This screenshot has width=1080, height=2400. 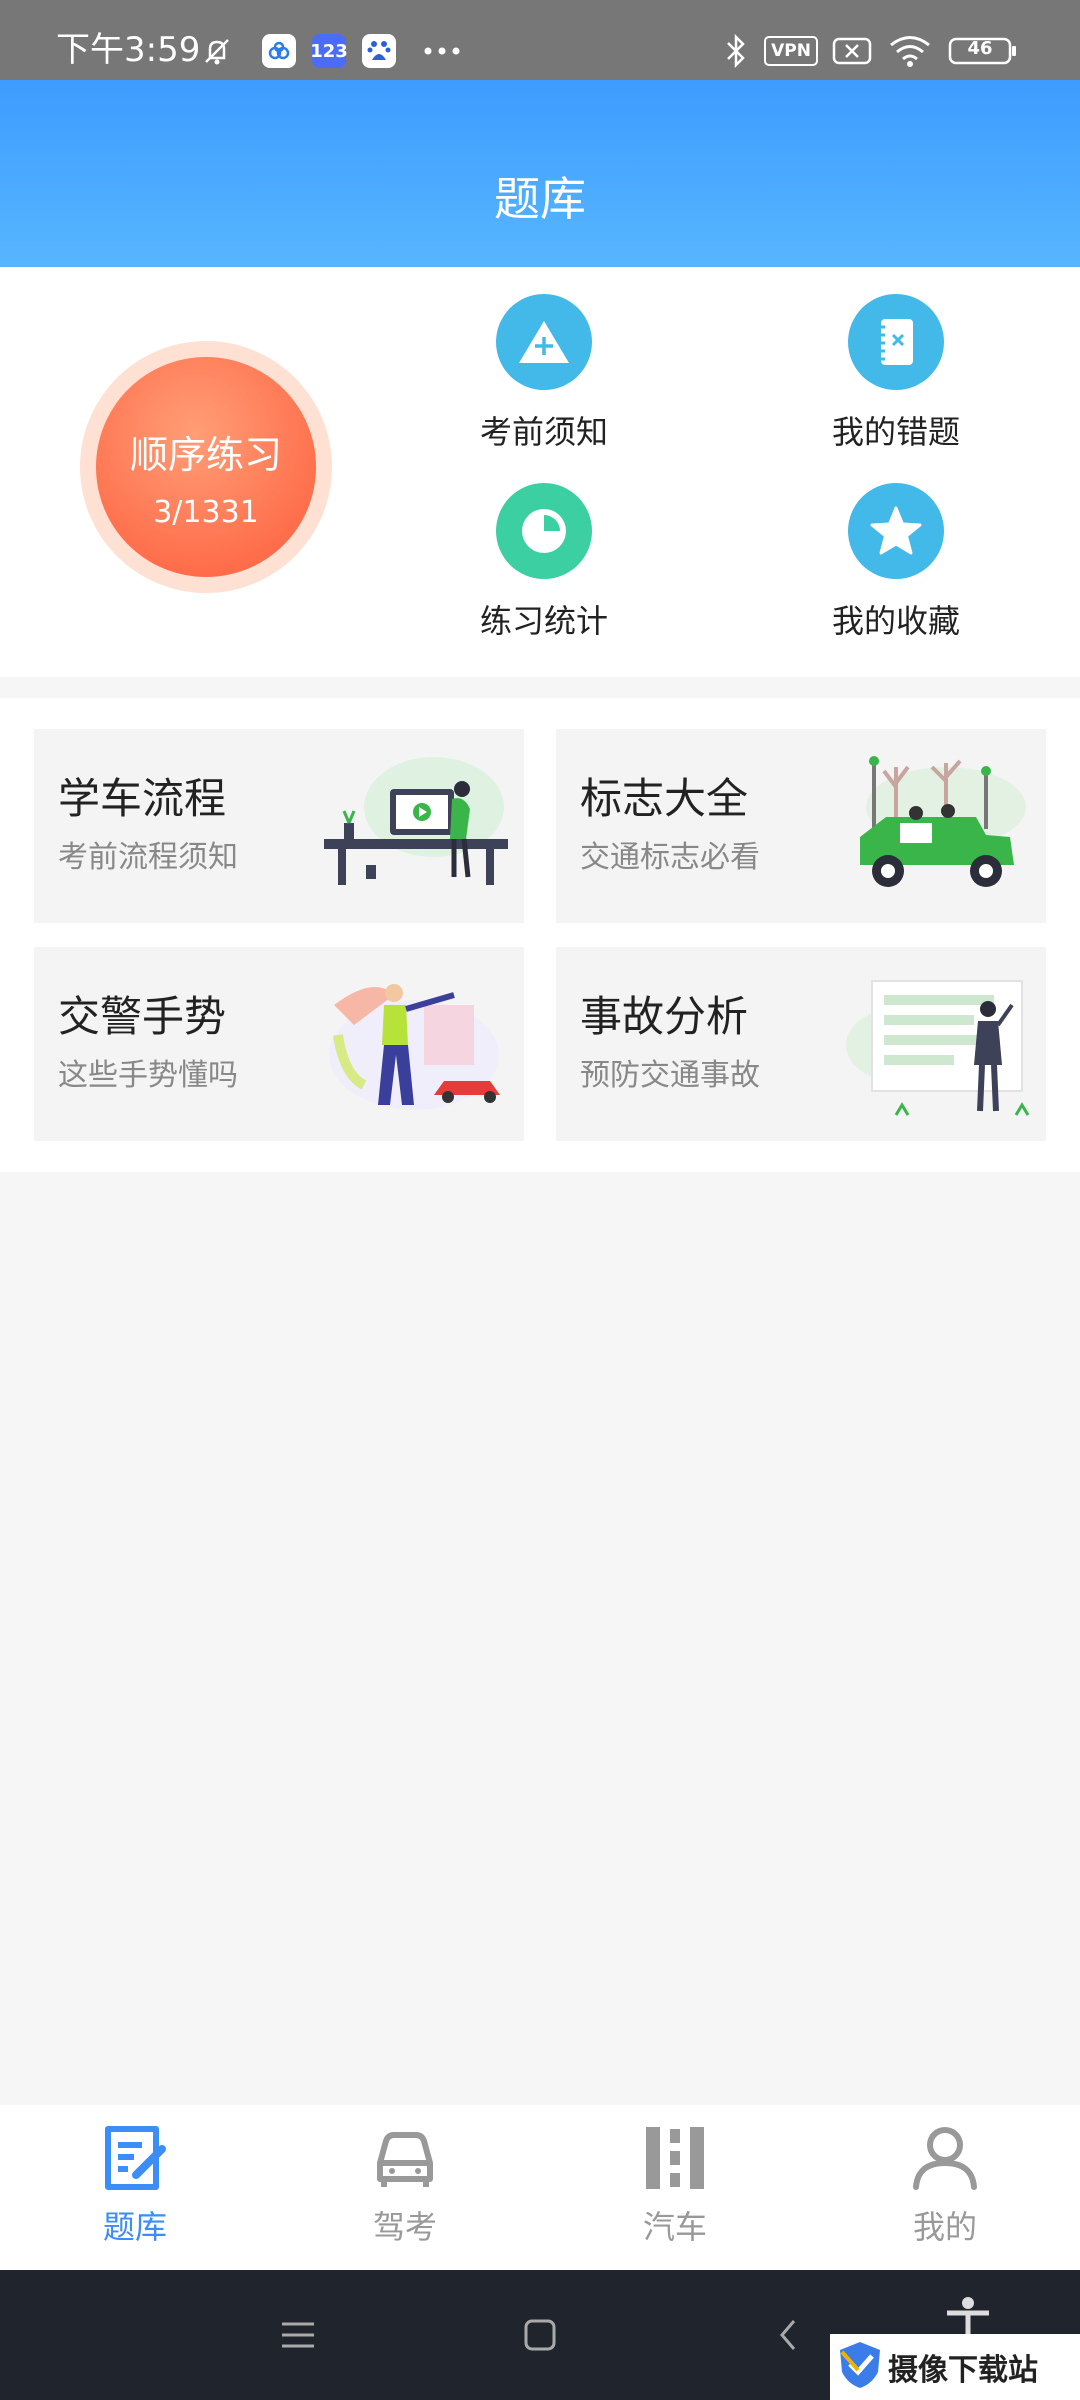 What do you see at coordinates (148, 857) in the screenshot?
I see `card-subtitle: 考前流程须知` at bounding box center [148, 857].